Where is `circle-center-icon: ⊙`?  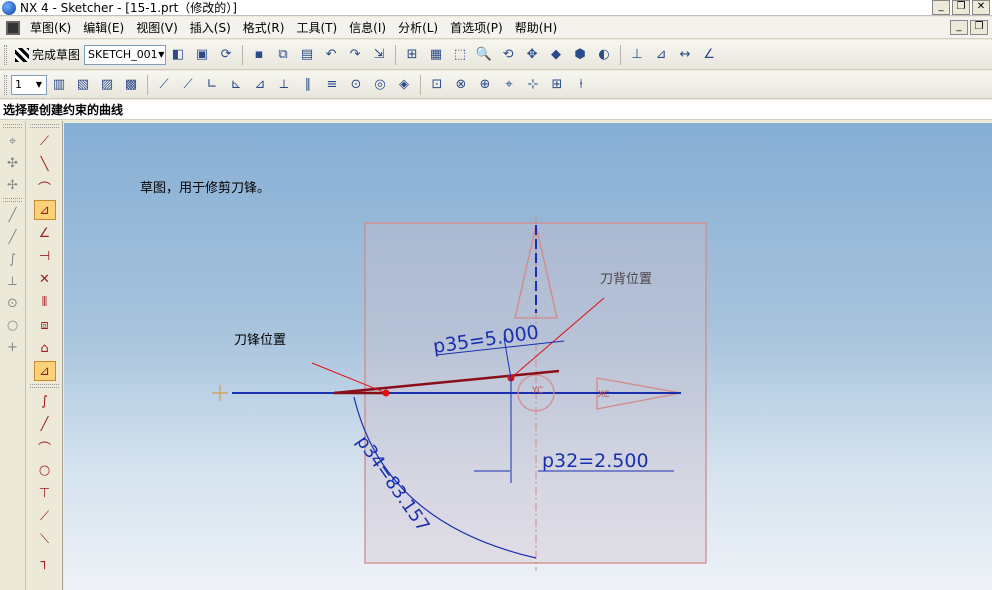 circle-center-icon: ⊙ is located at coordinates (13, 303).